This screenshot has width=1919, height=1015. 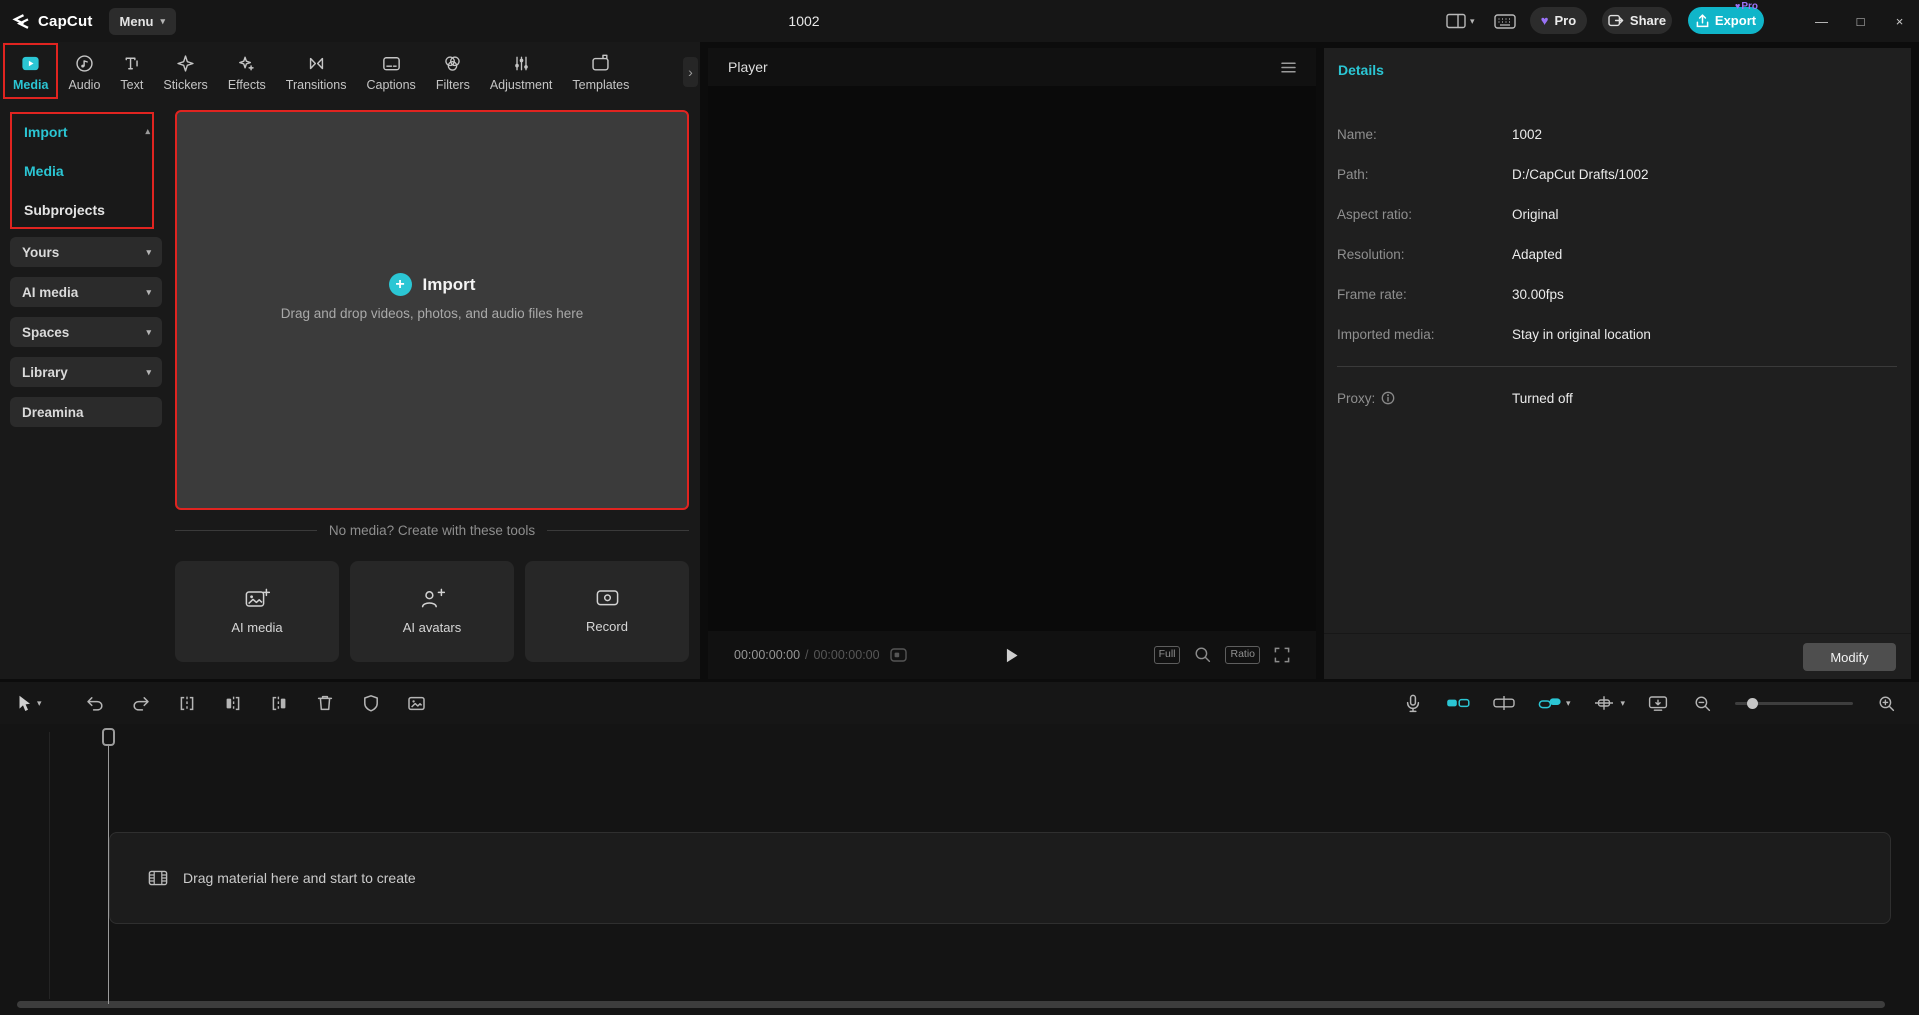 I want to click on delete-right-button, so click(x=279, y=703).